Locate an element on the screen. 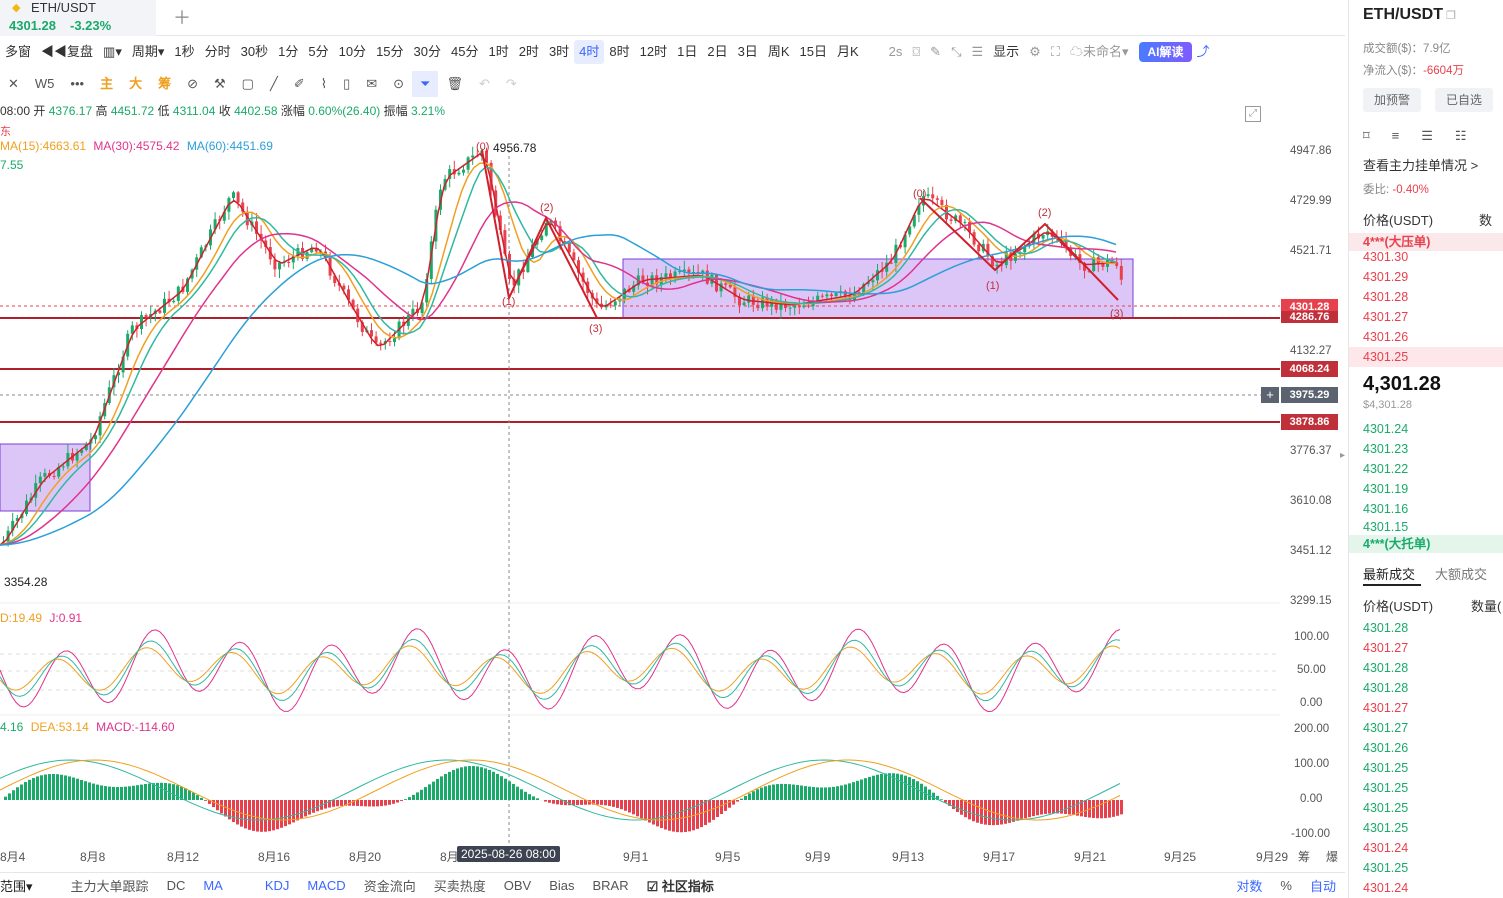 This screenshot has height=898, width=1503. low-annotation: 3354.28 is located at coordinates (26, 582).